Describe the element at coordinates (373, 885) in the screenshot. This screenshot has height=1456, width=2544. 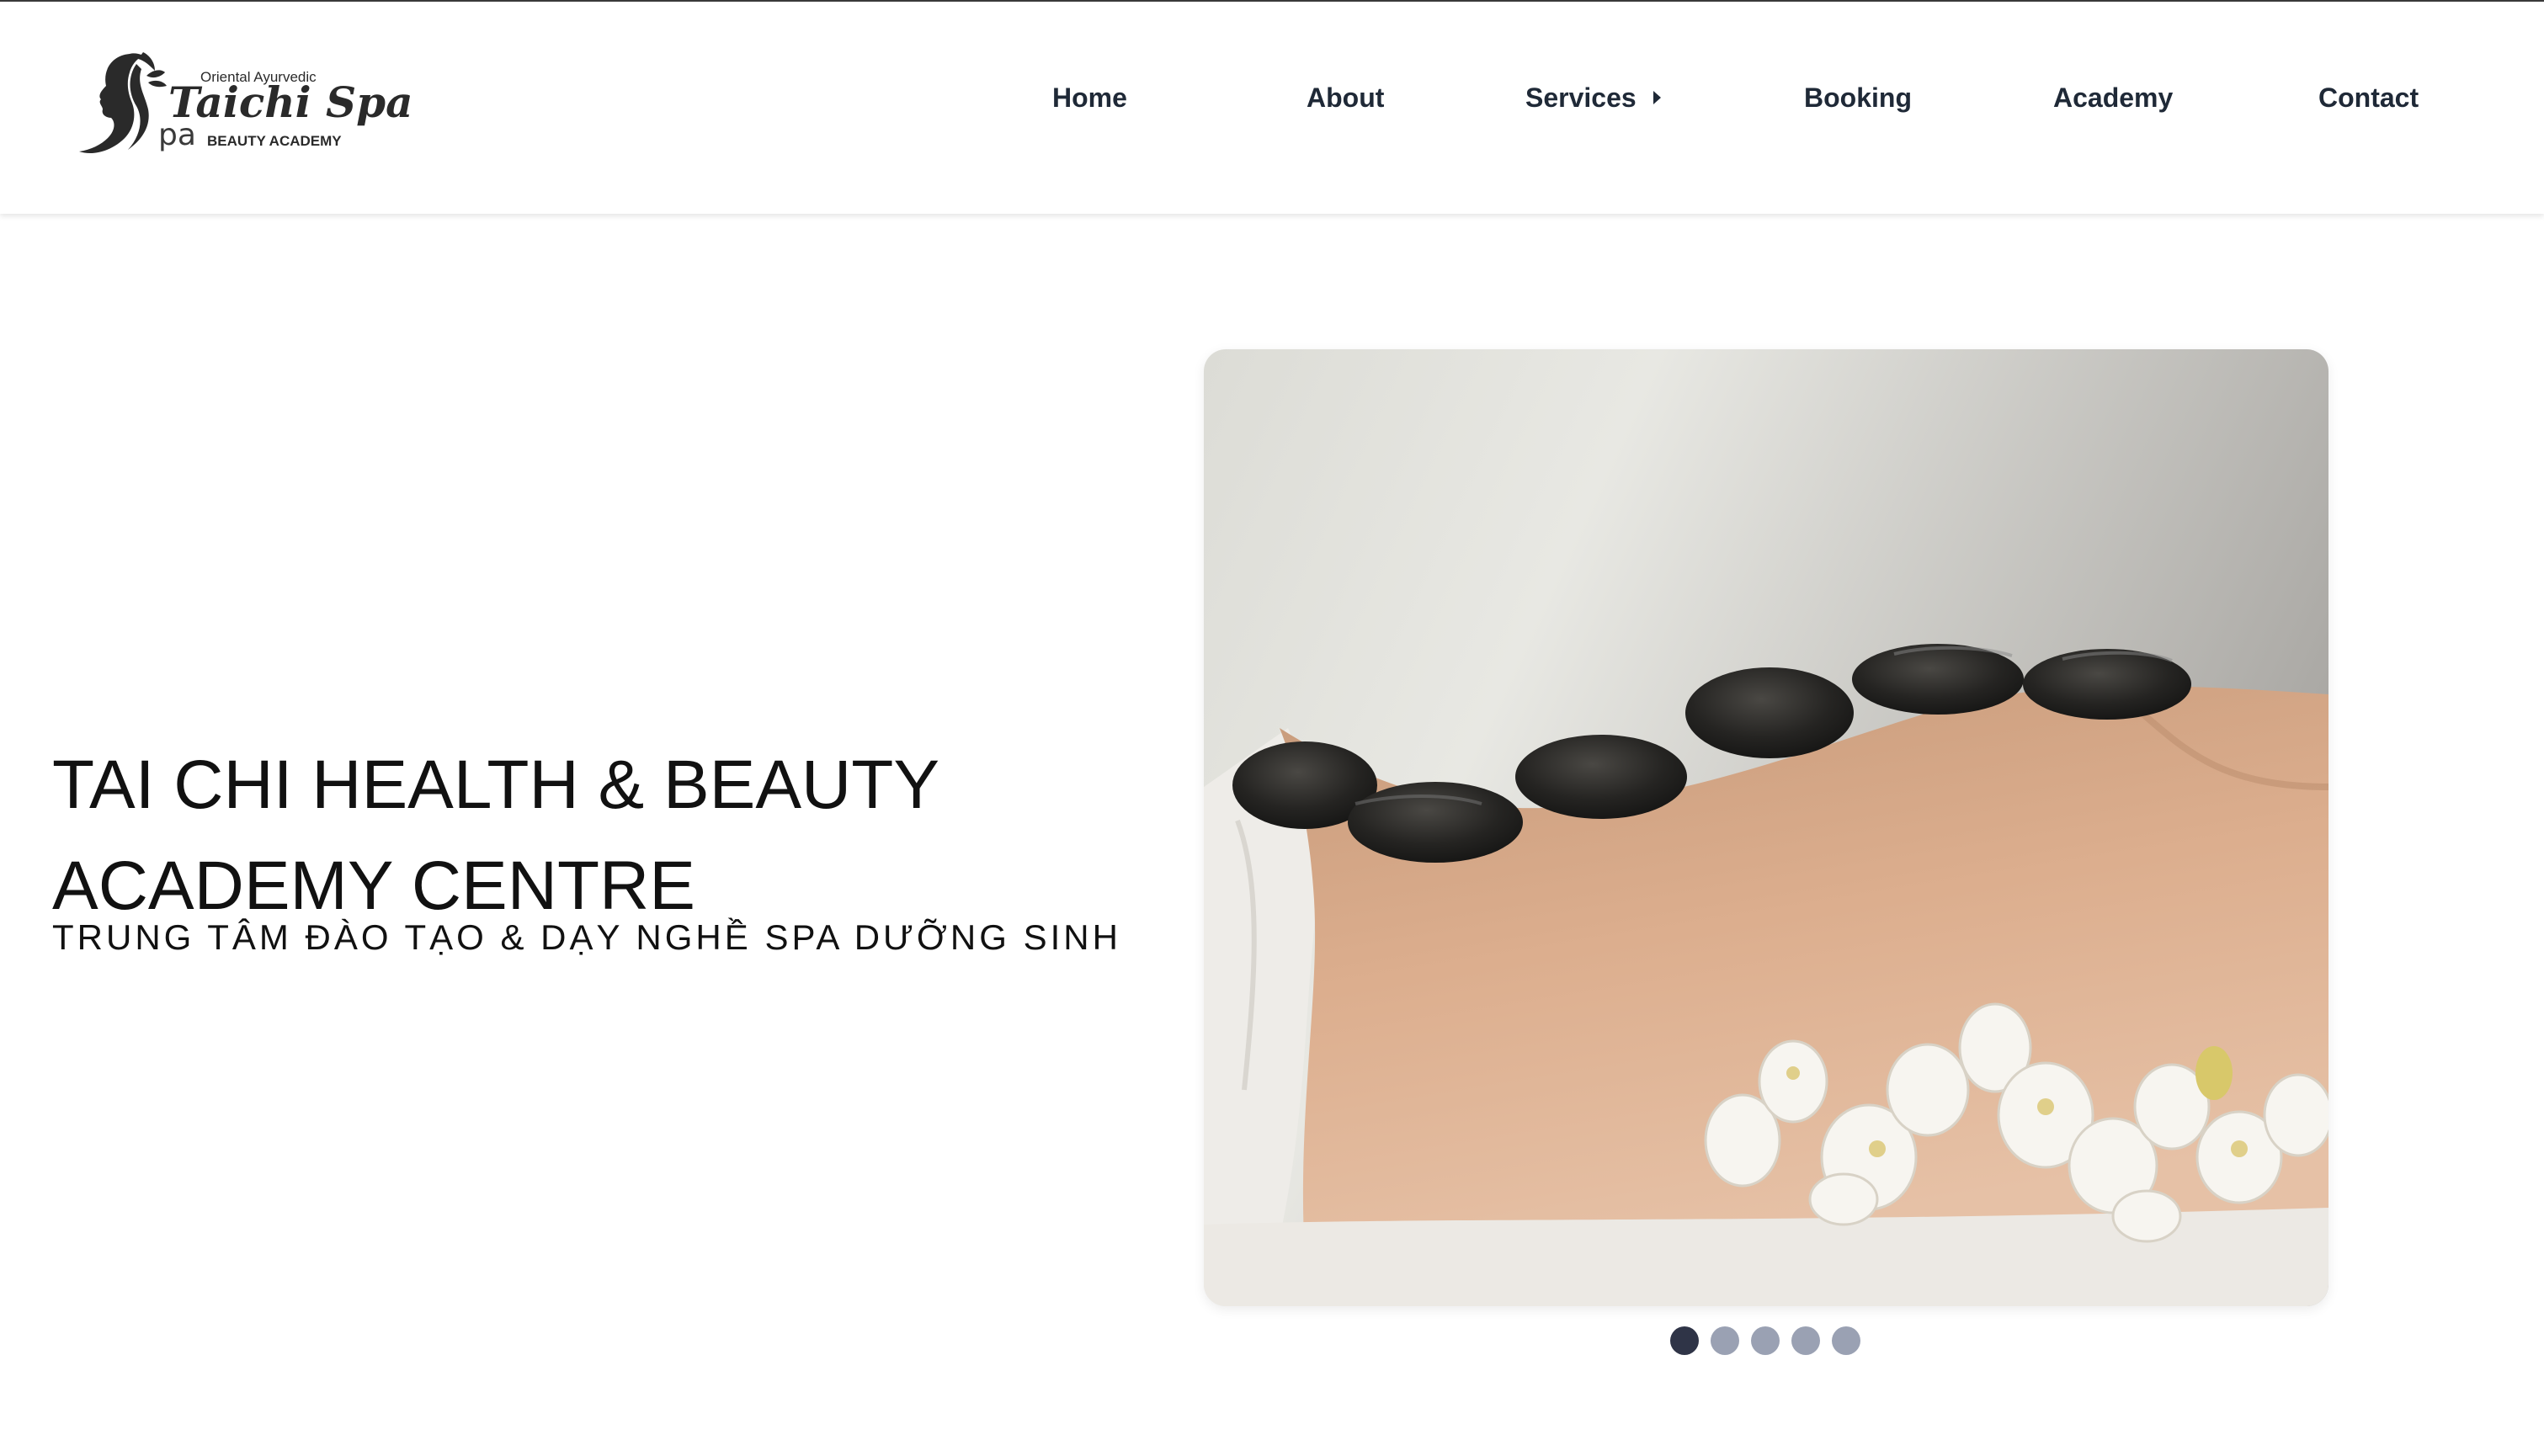
I see `hero-title-line-2: ACADEMY CENTRE` at that location.